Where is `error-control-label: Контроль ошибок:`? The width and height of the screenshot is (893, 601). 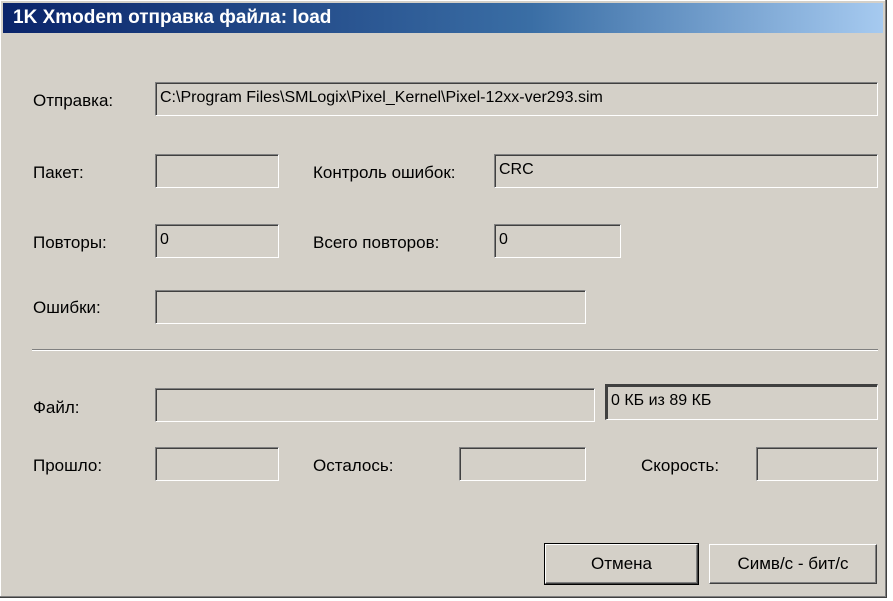 error-control-label: Контроль ошибок: is located at coordinates (384, 172).